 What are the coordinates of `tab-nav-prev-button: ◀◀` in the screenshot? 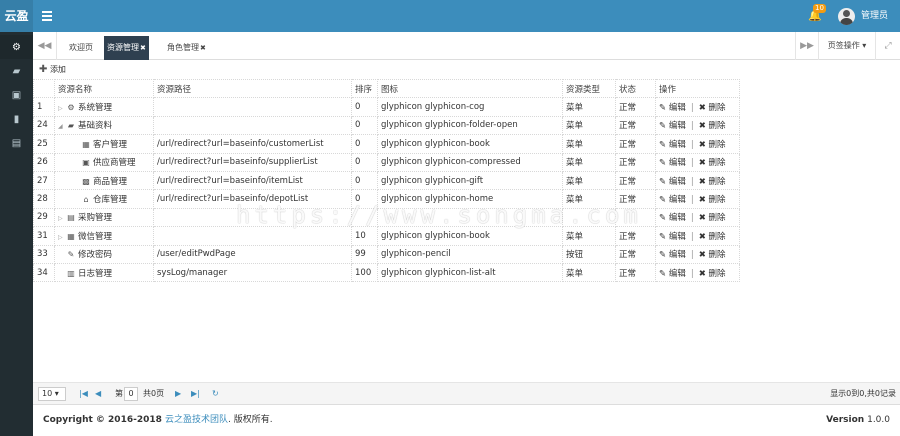 It's located at (45, 46).